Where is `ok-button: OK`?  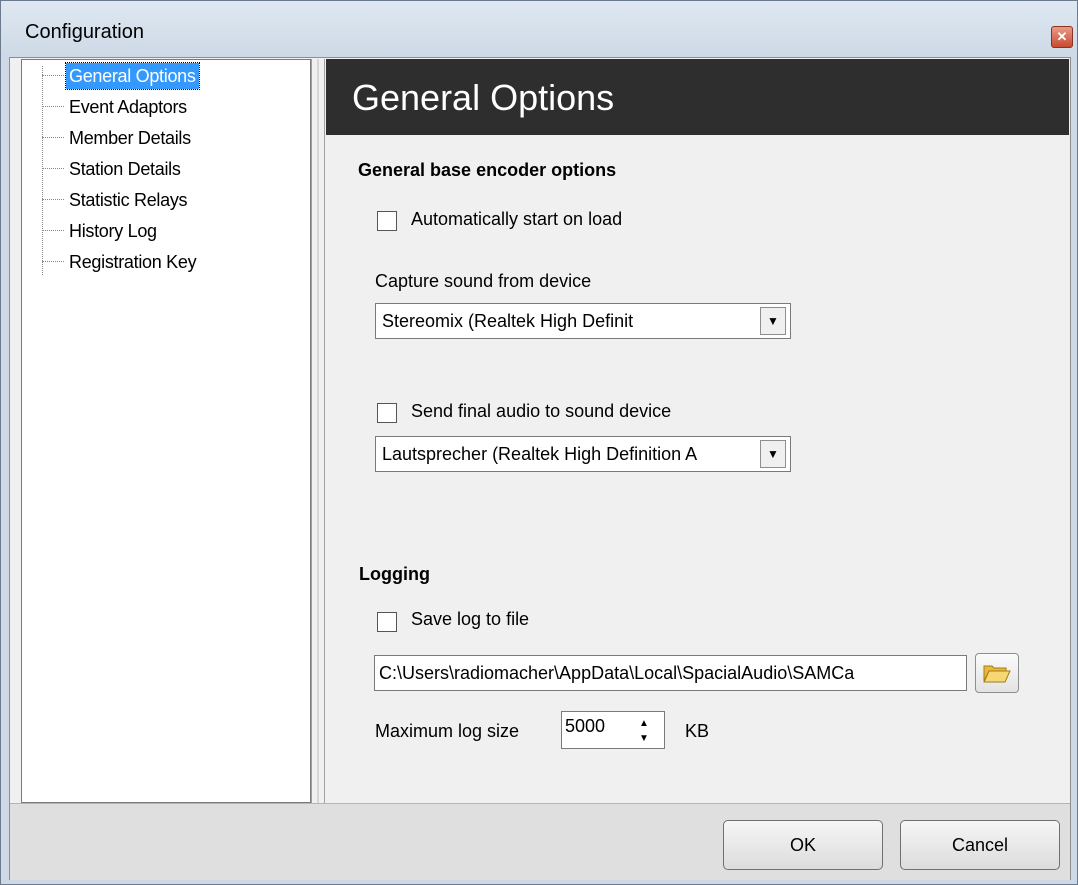 ok-button: OK is located at coordinates (803, 845).